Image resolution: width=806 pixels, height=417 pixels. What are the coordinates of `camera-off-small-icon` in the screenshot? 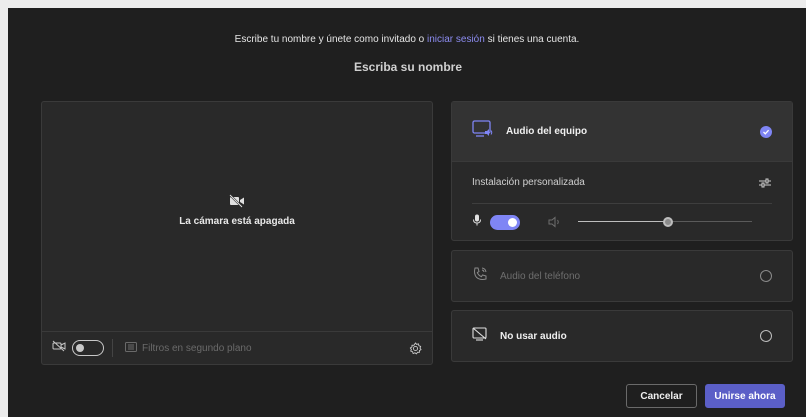 It's located at (59, 348).